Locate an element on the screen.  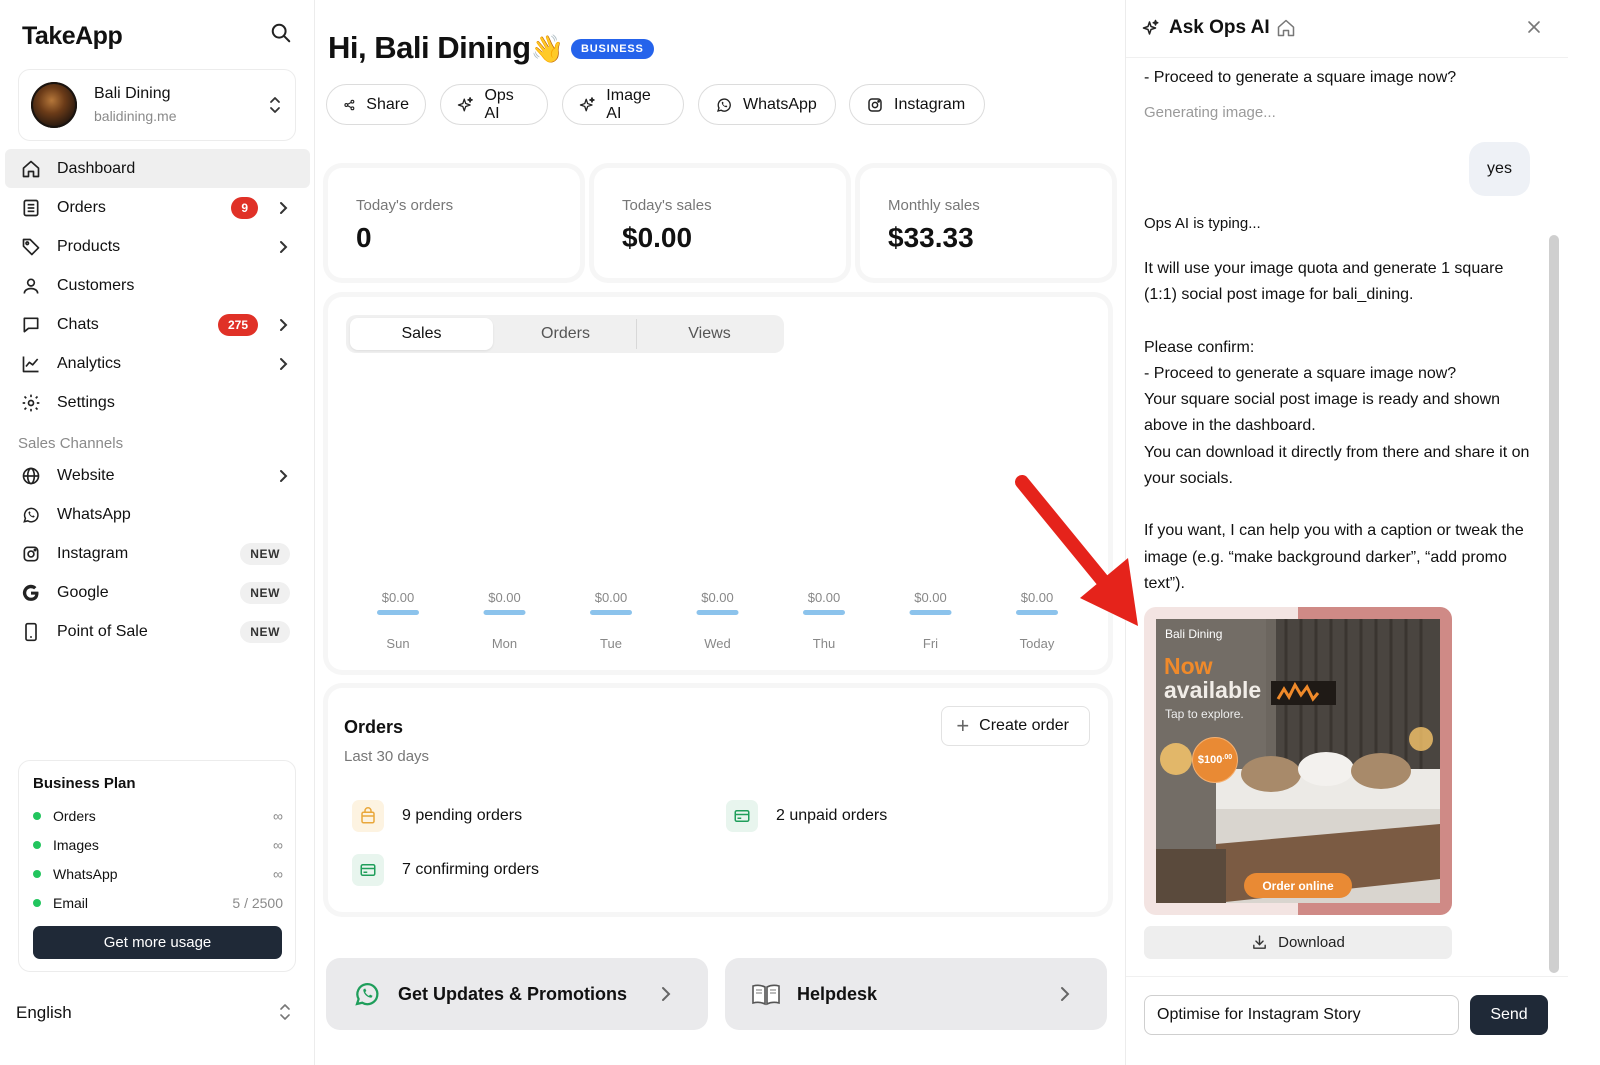
plan-row-value: ∞ is located at coordinates (278, 874).